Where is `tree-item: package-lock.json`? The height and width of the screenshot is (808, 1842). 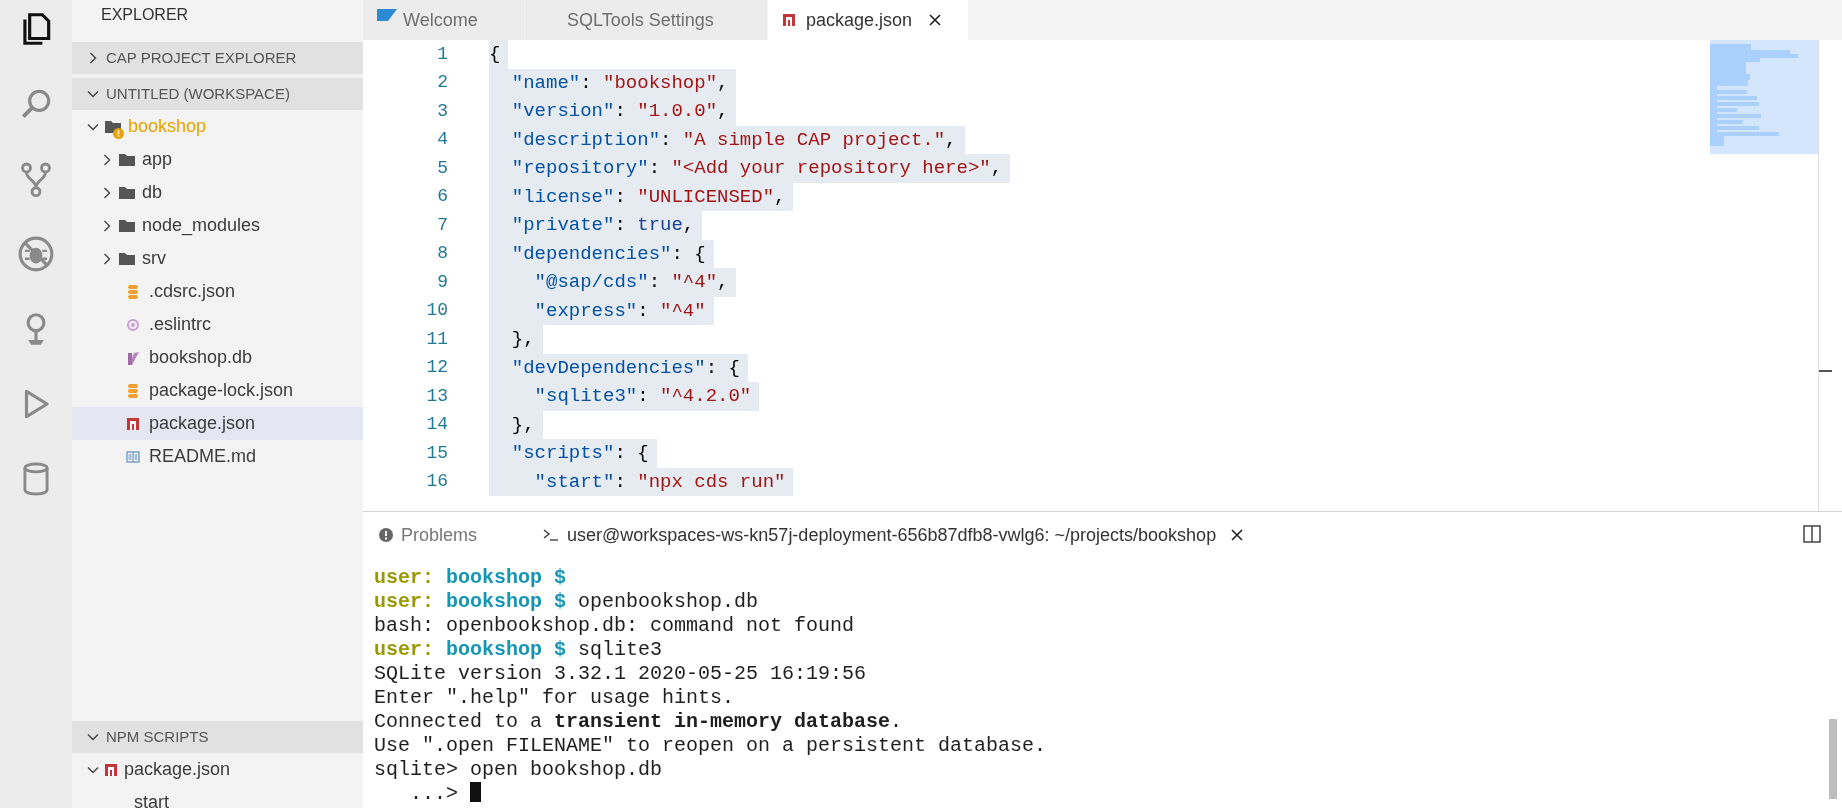
tree-item: package-lock.json is located at coordinates (217, 390).